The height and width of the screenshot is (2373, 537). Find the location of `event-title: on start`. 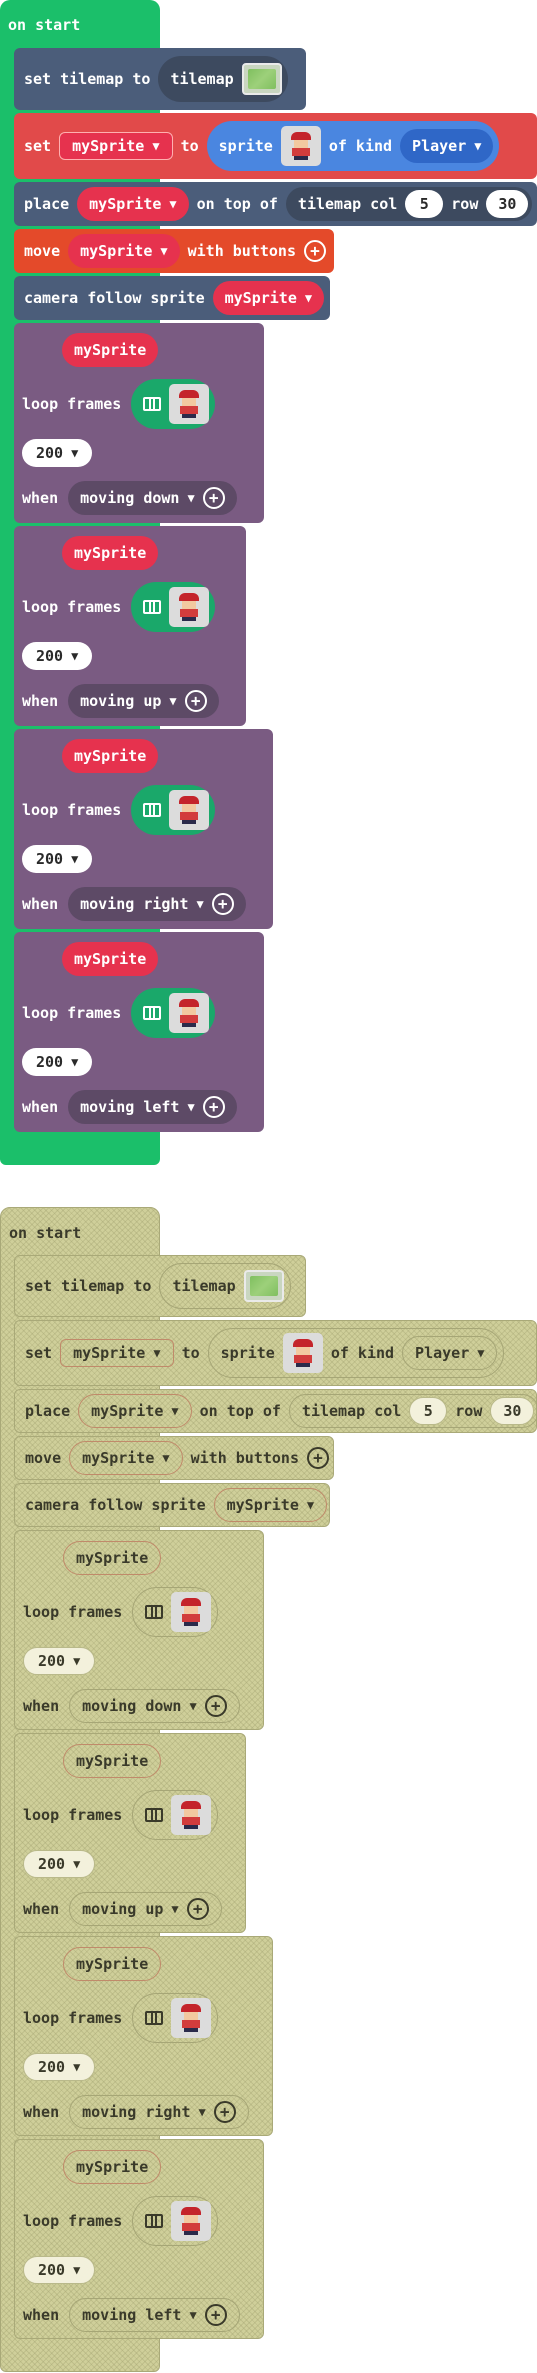

event-title: on start is located at coordinates (45, 1233).